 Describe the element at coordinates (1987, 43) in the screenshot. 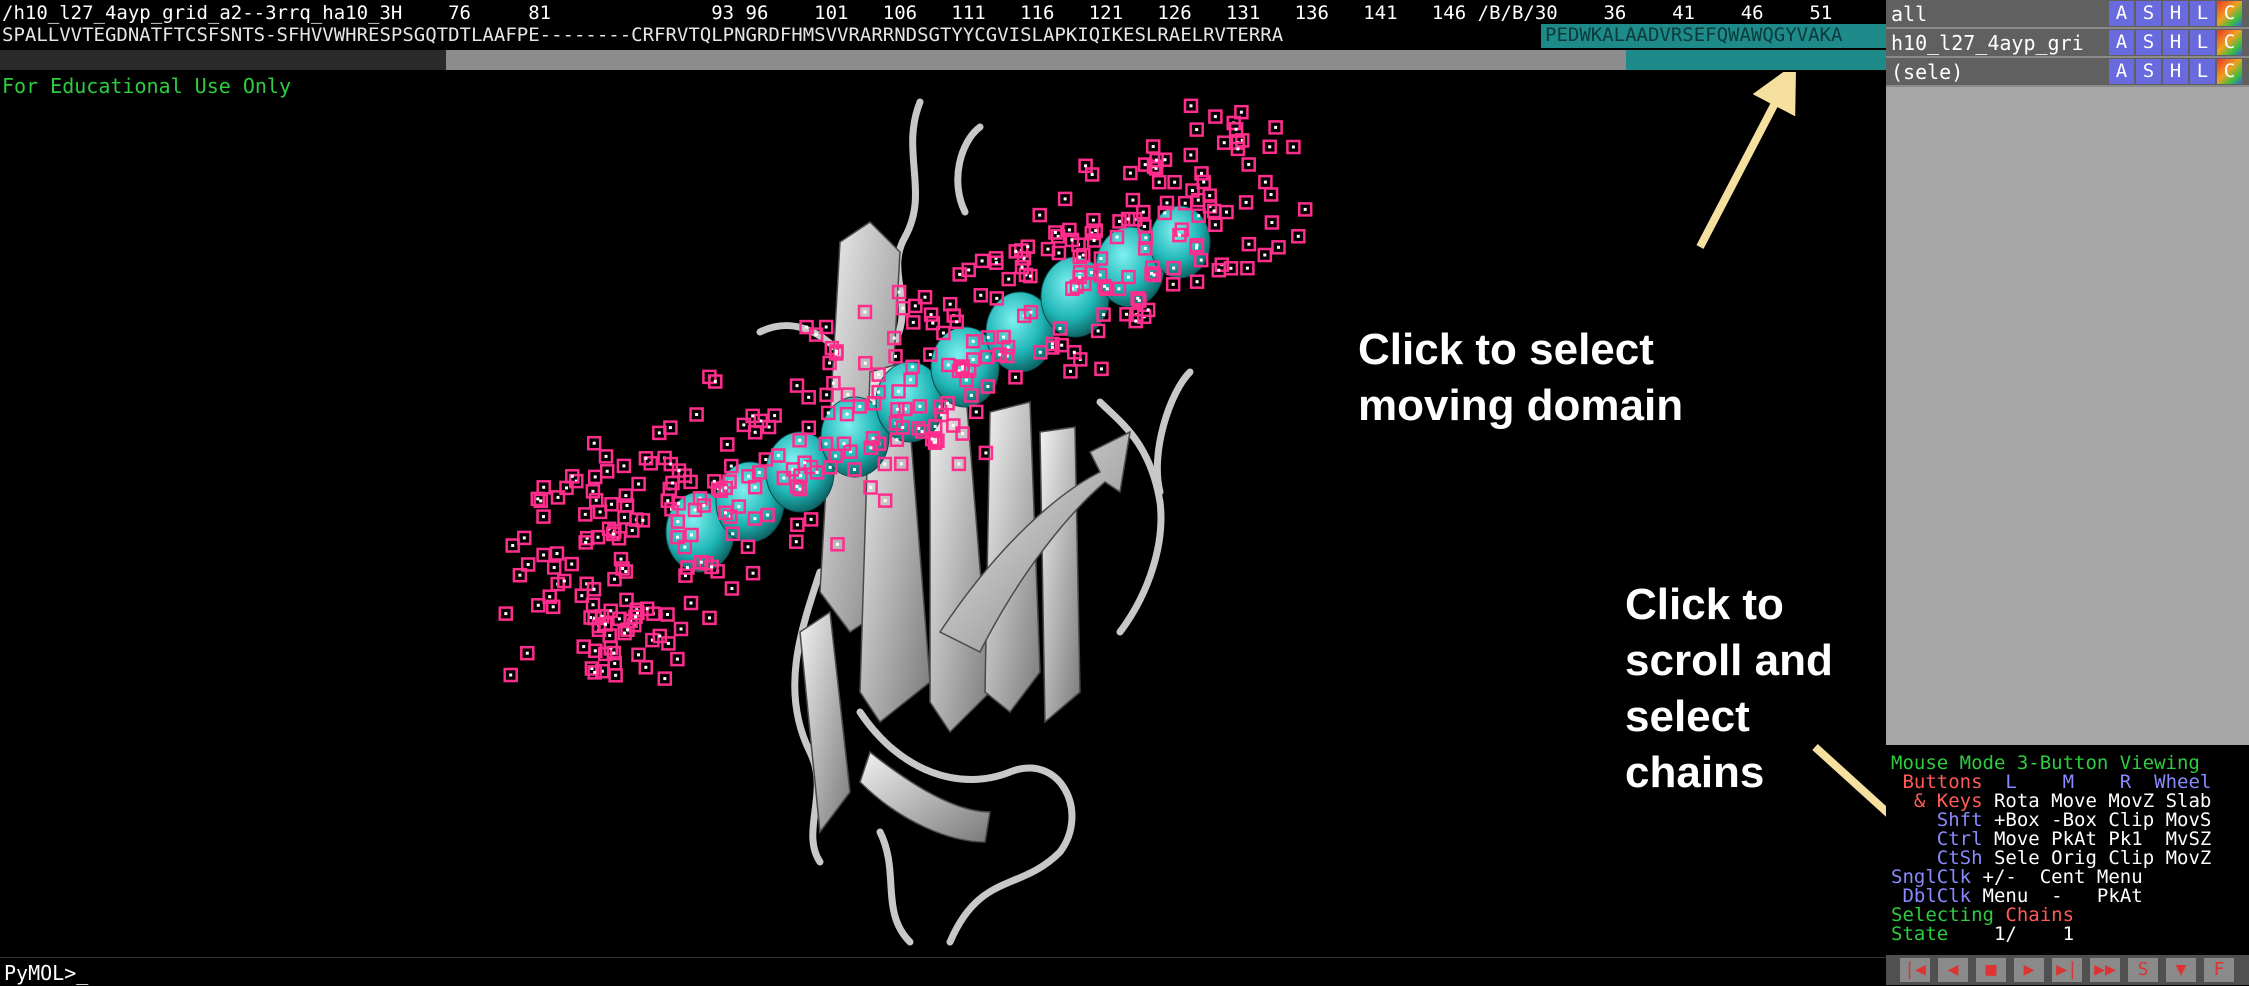

I see `object-name: h10_l27_4ayp_gri` at that location.